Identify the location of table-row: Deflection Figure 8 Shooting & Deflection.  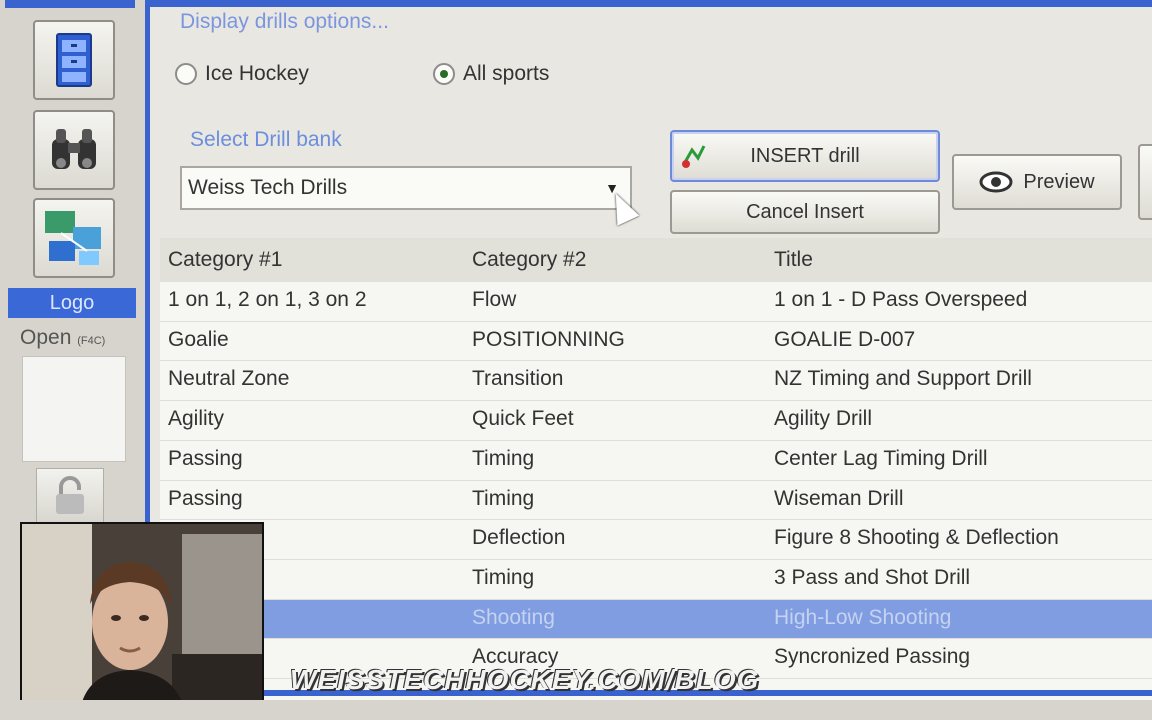
(656, 539).